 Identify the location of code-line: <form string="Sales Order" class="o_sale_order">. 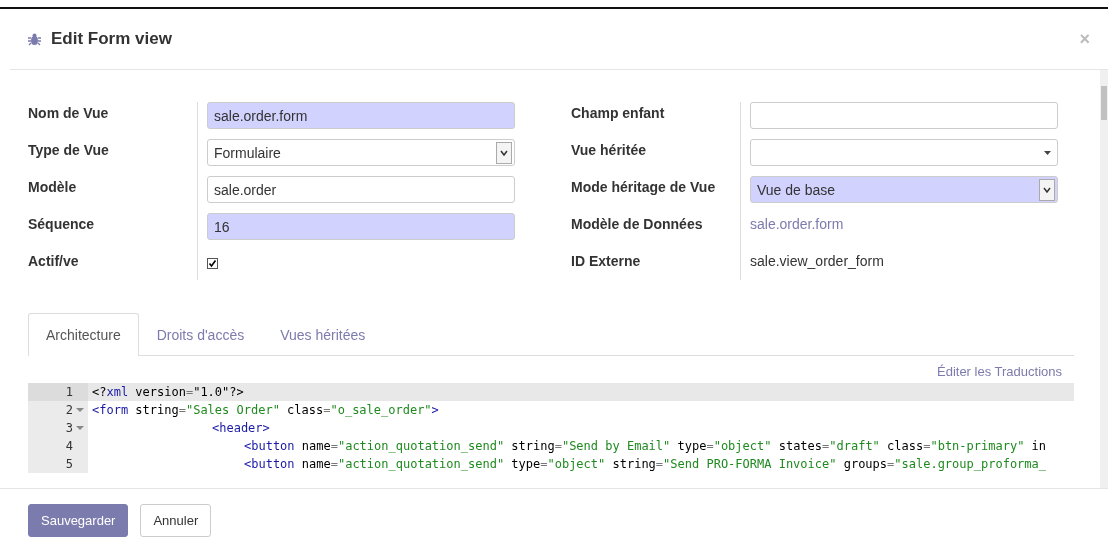
(265, 410).